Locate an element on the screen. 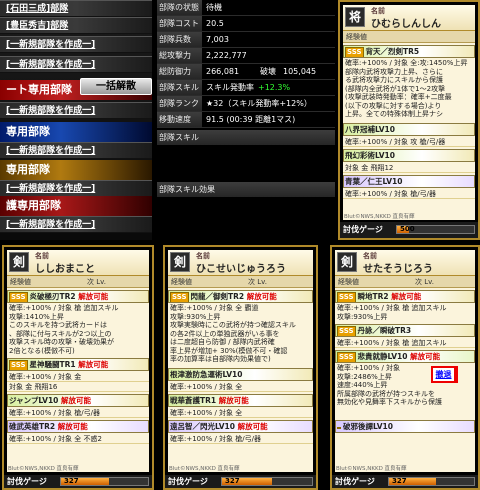 The width and height of the screenshot is (480, 490). skill-header: ジャンプLV10 解放可能 is located at coordinates (78, 400).